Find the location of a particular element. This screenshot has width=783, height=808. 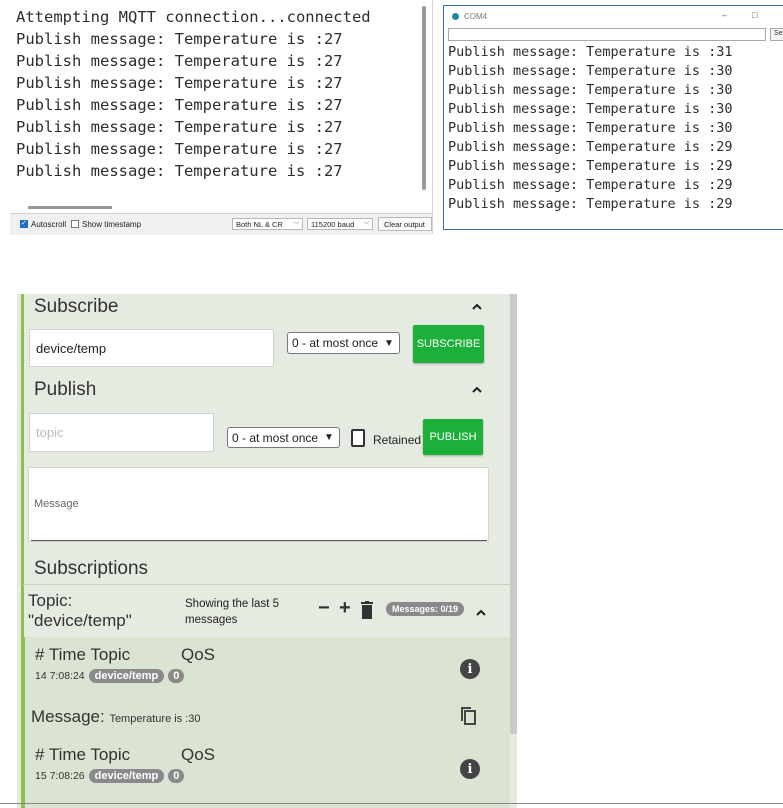

publish-qos-select: 0 - at most once ▼ is located at coordinates (283, 437).